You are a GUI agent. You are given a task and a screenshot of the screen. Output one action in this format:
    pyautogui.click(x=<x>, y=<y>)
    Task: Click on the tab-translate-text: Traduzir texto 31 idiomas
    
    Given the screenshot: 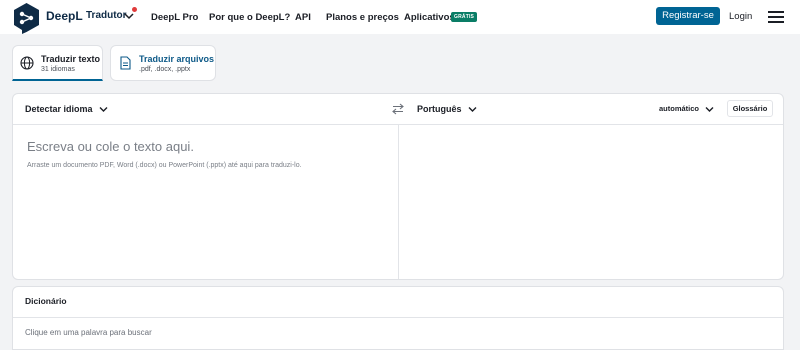 What is the action you would take?
    pyautogui.click(x=57, y=63)
    